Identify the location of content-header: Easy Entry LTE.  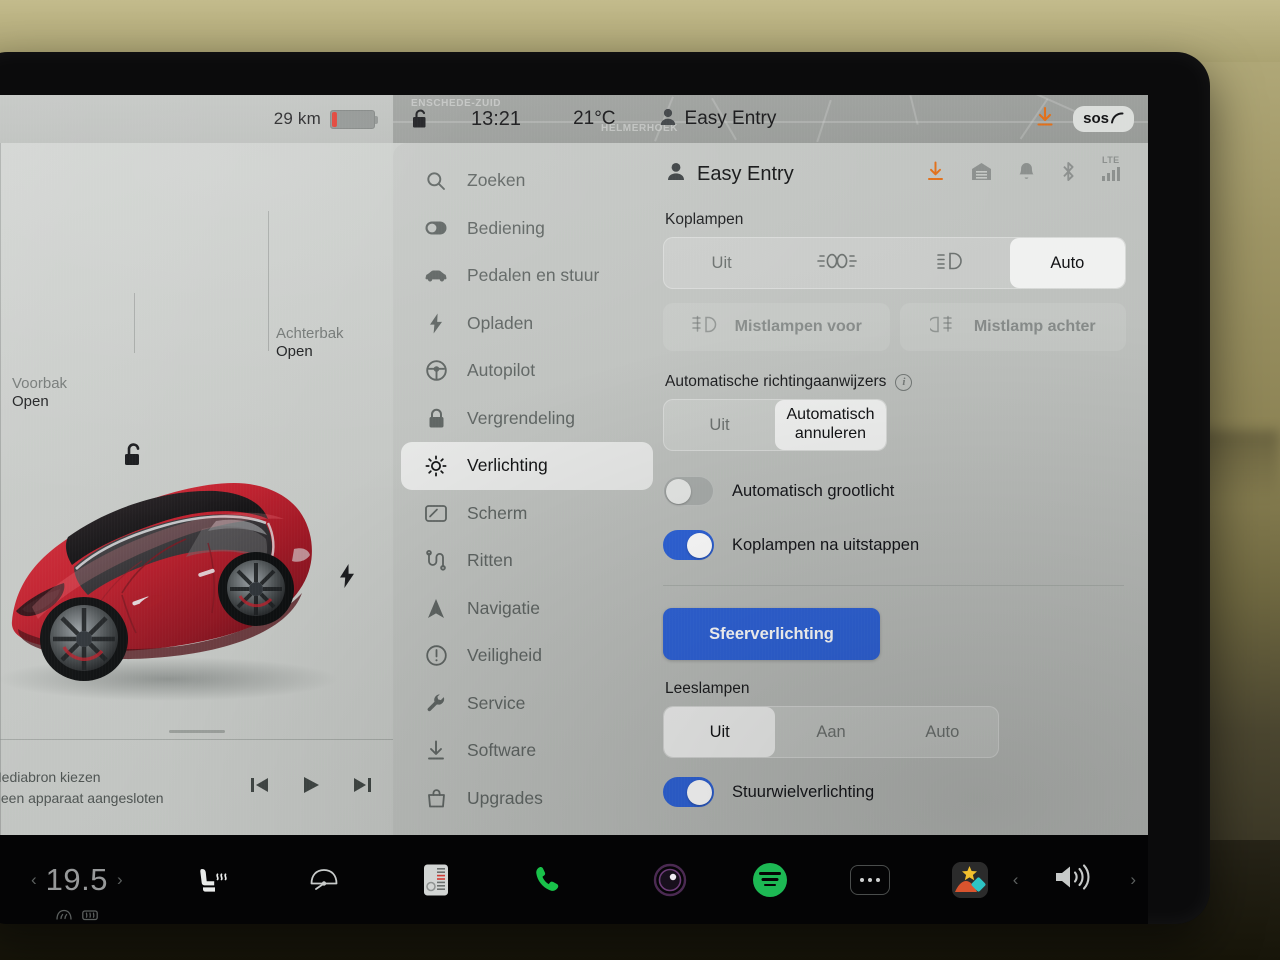
(893, 174).